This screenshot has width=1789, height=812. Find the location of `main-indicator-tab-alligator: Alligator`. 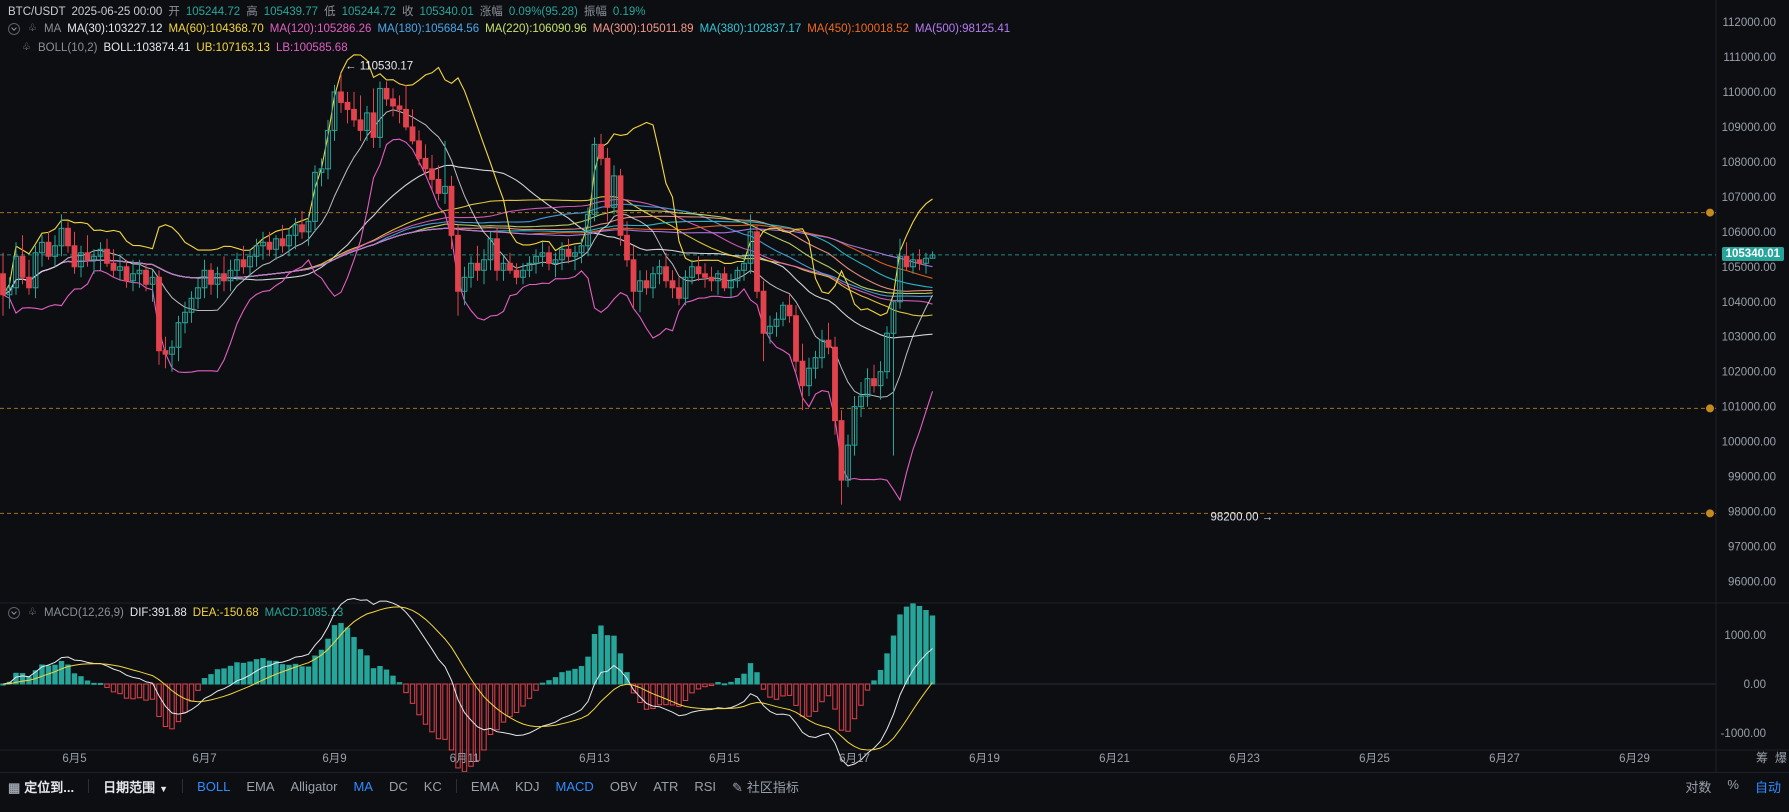

main-indicator-tab-alligator: Alligator is located at coordinates (314, 786).